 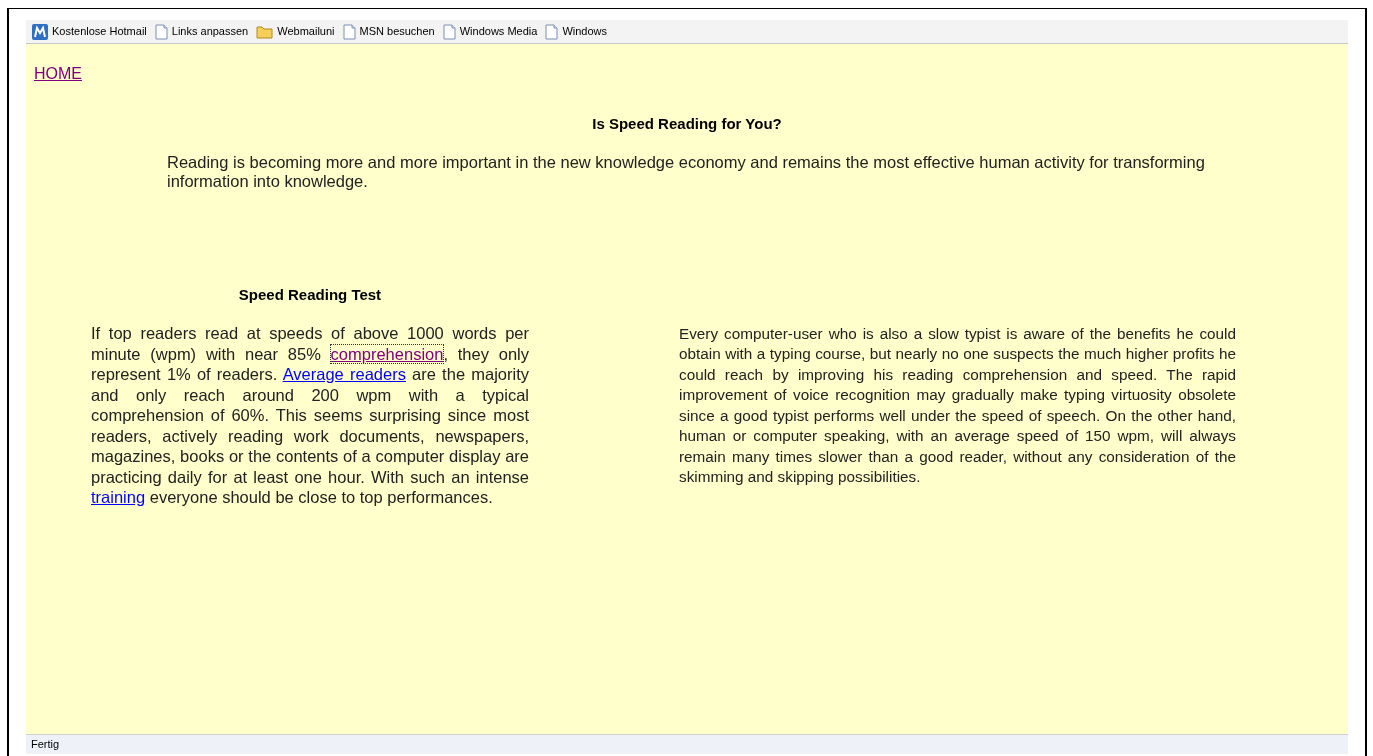 I want to click on bookmark-link: Windows Media, so click(x=490, y=31).